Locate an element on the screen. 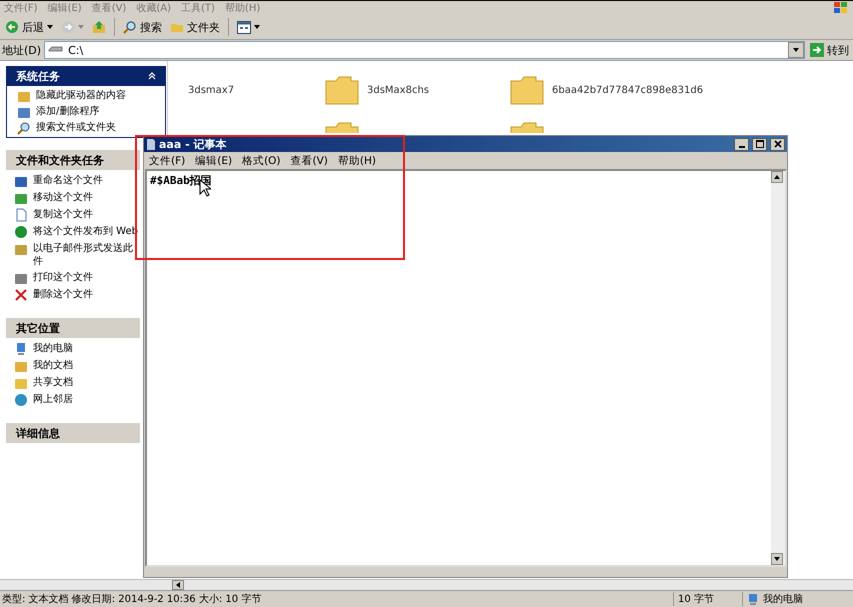  task-link: 以电子邮件形式发送此件 is located at coordinates (76, 255).